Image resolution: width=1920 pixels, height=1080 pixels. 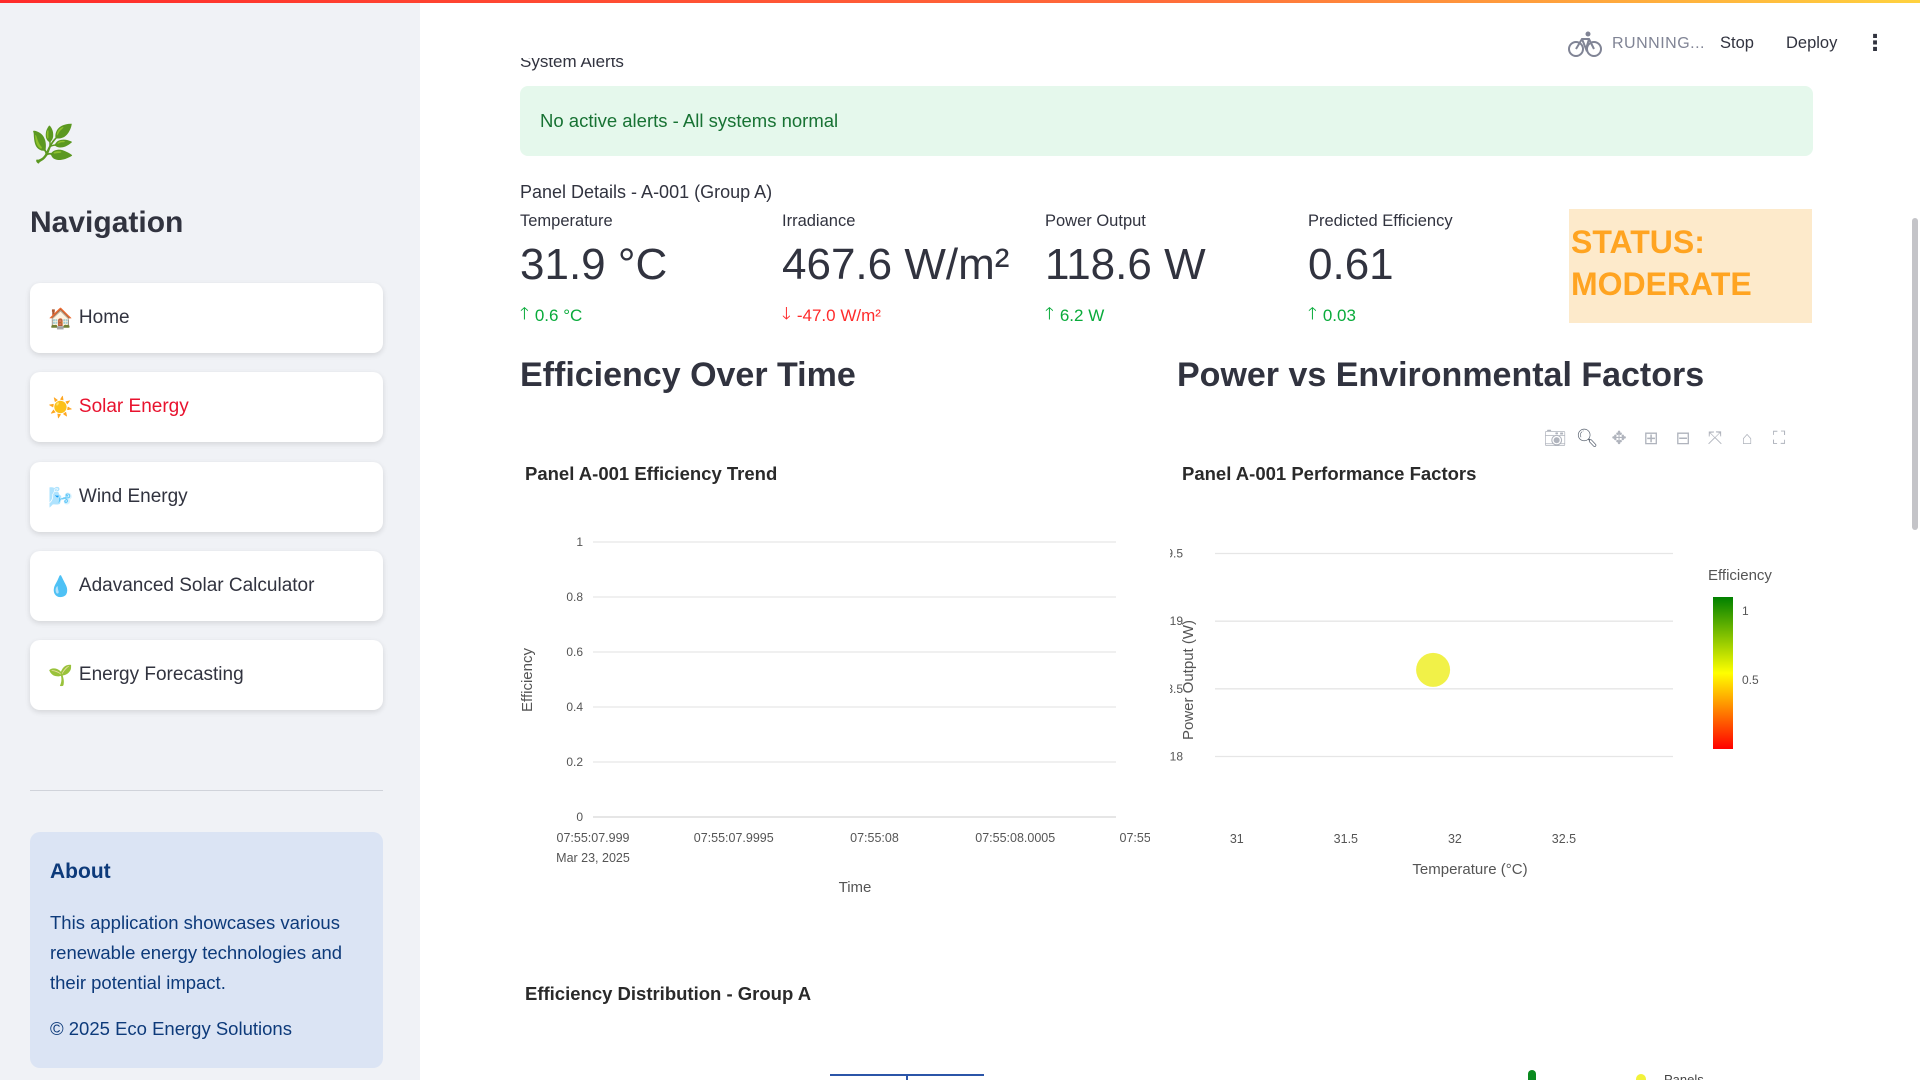 I want to click on camera-icon: 📷︎, so click(x=1555, y=438).